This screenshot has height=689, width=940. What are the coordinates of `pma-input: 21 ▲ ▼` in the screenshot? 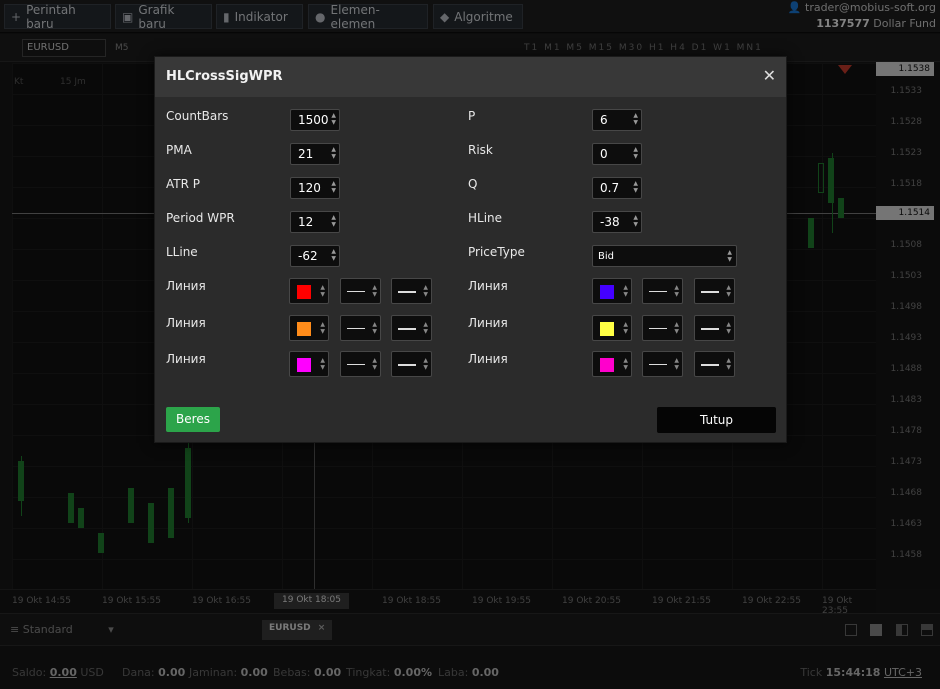 It's located at (315, 154).